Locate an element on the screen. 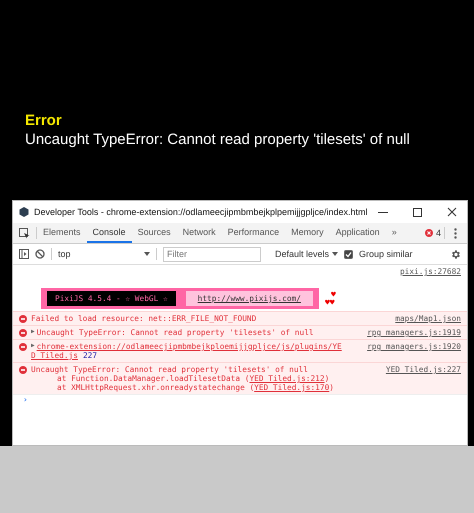 Image resolution: width=474 pixels, height=513 pixels. filter-field: Filter is located at coordinates (212, 254).